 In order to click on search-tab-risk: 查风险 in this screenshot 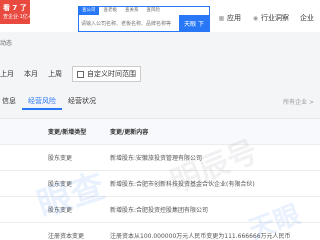, I will do `click(154, 11)`.